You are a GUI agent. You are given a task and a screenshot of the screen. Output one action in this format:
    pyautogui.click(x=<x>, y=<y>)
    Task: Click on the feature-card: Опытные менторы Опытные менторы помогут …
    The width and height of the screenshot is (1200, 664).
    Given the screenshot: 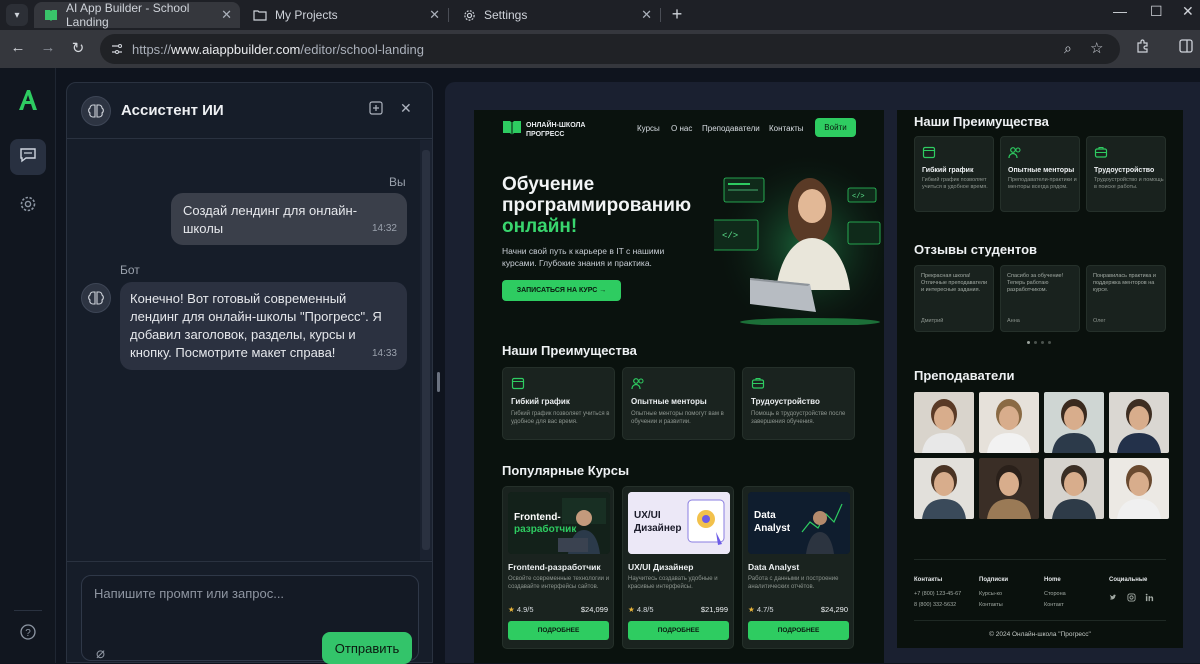 What is the action you would take?
    pyautogui.click(x=678, y=403)
    